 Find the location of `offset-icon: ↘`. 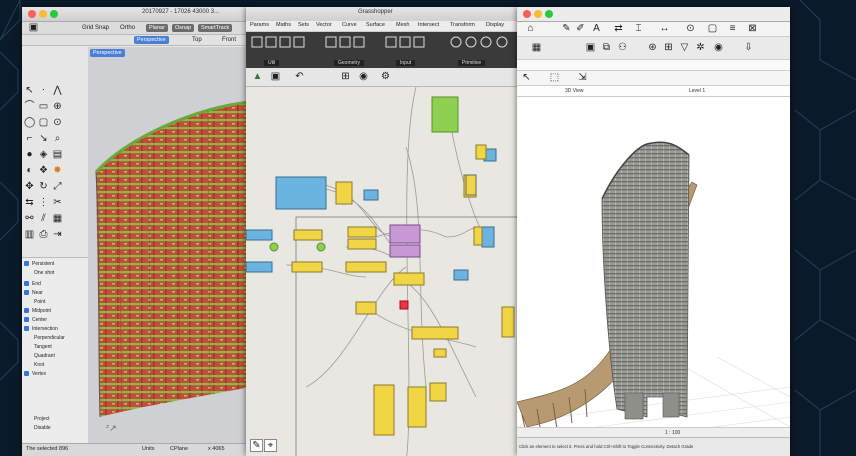

offset-icon: ↘ is located at coordinates (43, 138).